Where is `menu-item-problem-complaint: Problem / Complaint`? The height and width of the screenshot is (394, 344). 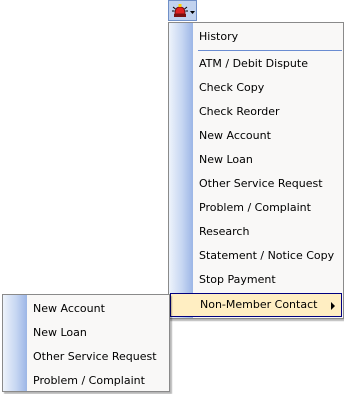 menu-item-problem-complaint: Problem / Complaint is located at coordinates (256, 208).